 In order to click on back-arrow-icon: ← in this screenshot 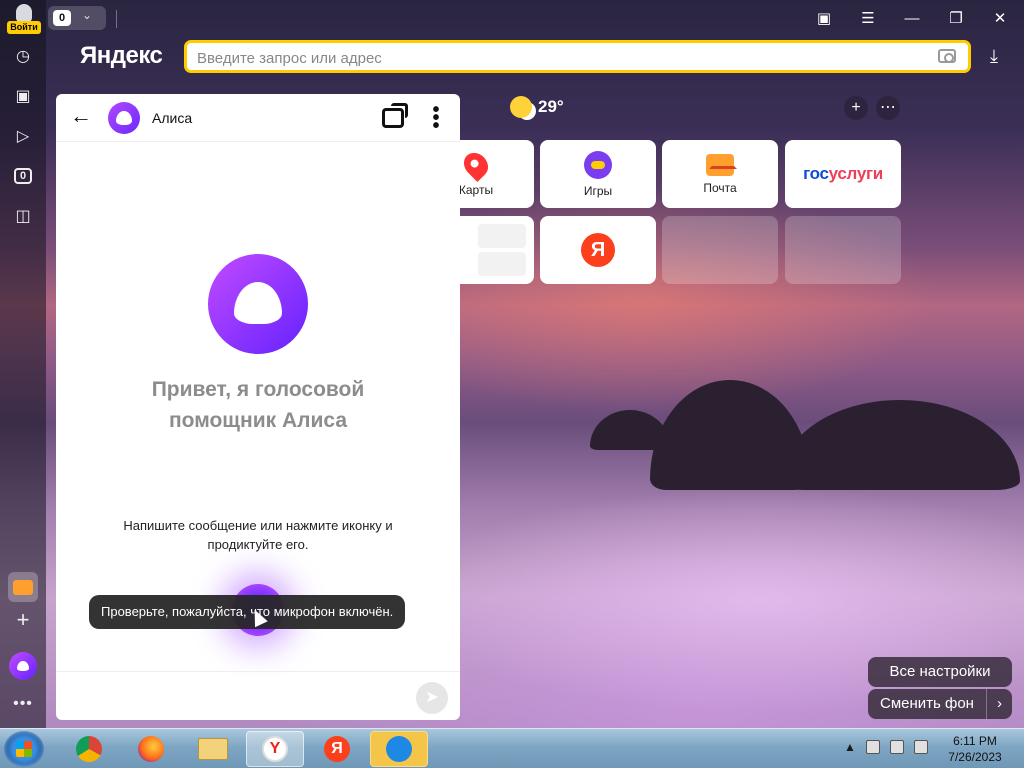, I will do `click(82, 116)`.